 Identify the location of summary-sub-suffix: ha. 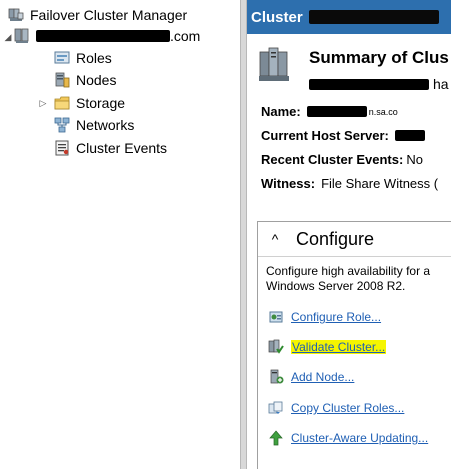
(441, 84).